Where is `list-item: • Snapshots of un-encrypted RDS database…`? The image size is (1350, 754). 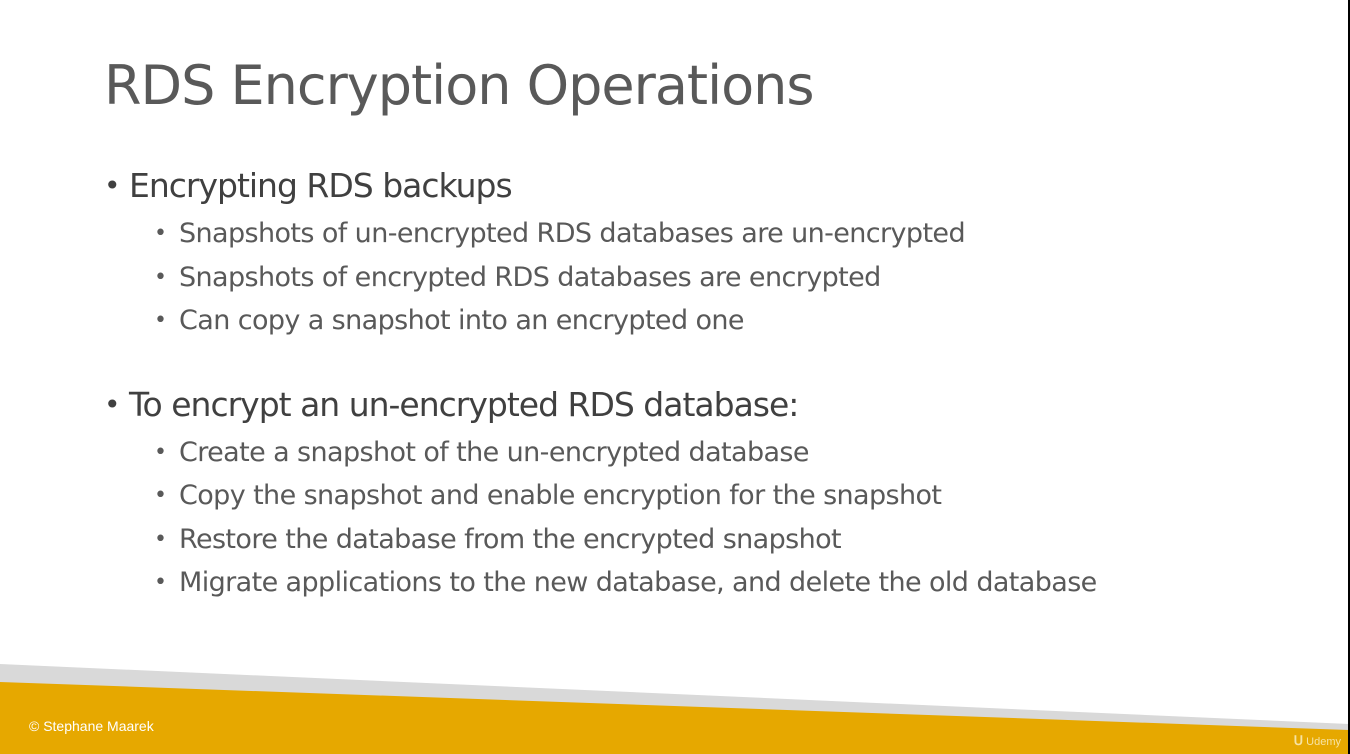 list-item: • Snapshots of un-encrypted RDS database… is located at coordinates (679, 234).